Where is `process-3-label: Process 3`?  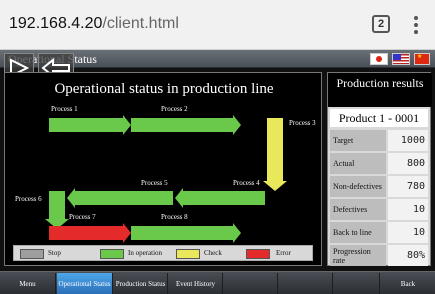 process-3-label: Process 3 is located at coordinates (302, 123).